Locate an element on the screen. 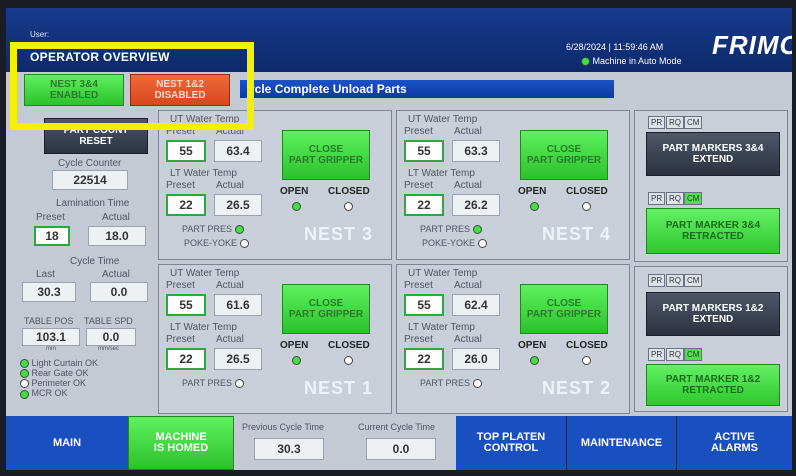  unit-mm: mm is located at coordinates (51, 349).